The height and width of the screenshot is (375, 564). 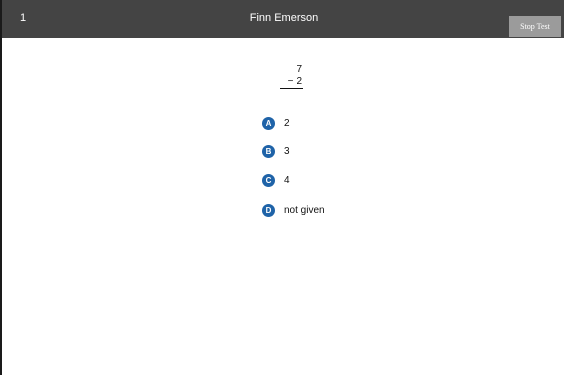 I want to click on problem-bottom-line: −2, so click(x=292, y=81).